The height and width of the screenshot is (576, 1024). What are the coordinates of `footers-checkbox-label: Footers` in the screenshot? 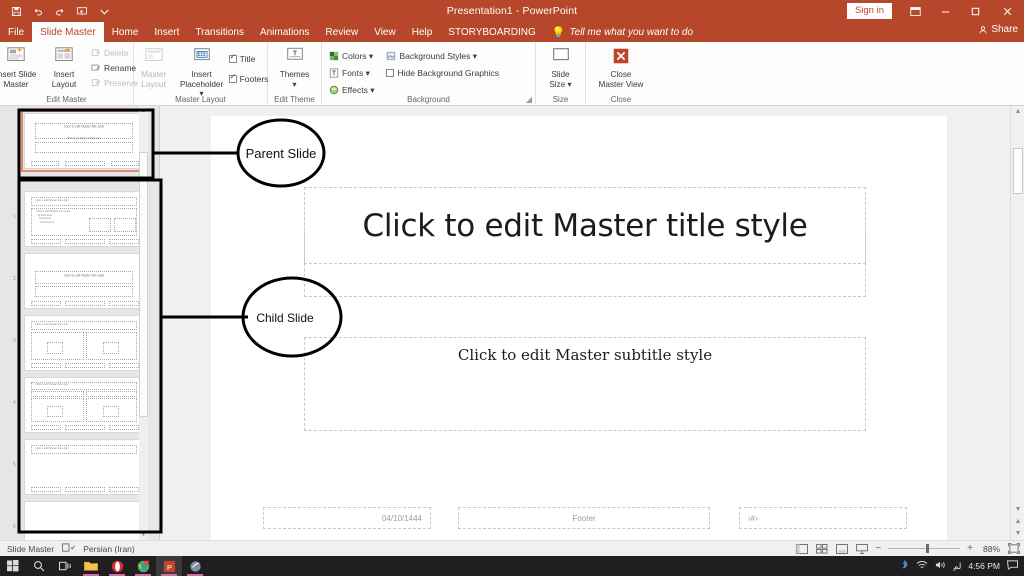 It's located at (254, 79).